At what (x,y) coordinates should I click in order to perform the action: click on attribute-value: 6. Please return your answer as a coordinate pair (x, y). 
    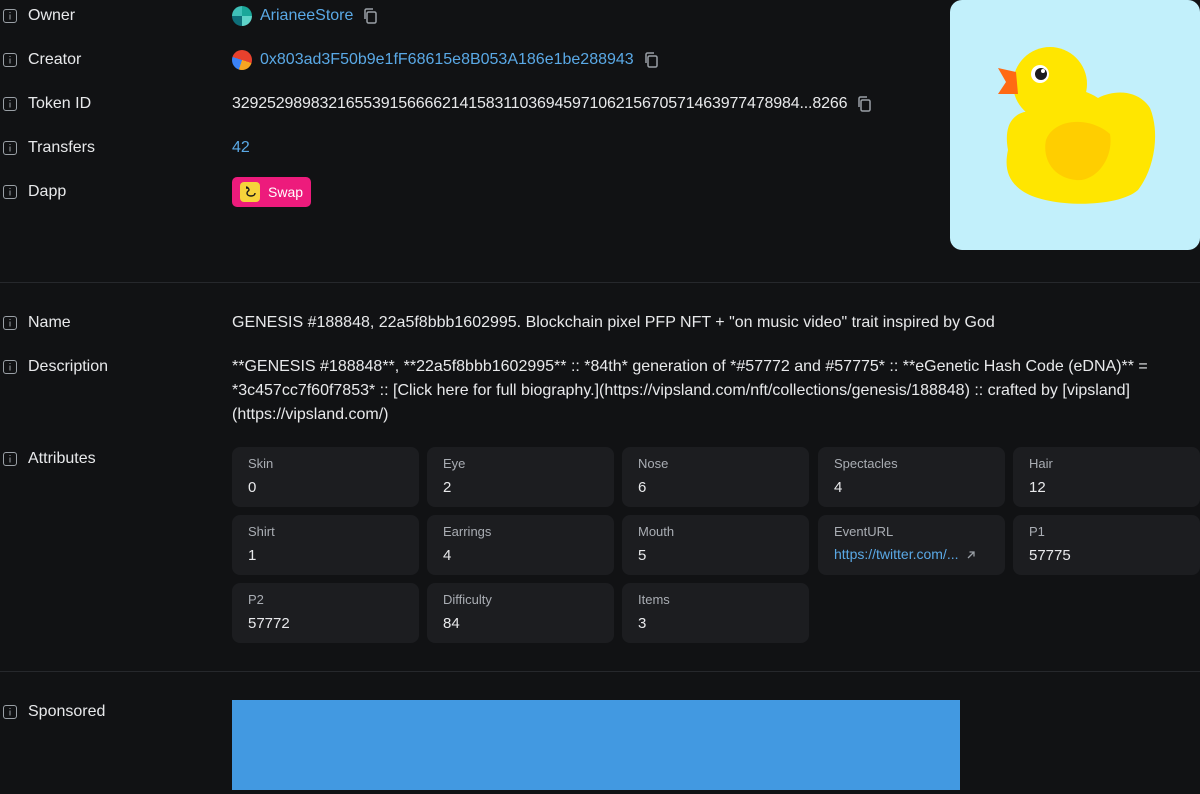
    Looking at the image, I should click on (642, 487).